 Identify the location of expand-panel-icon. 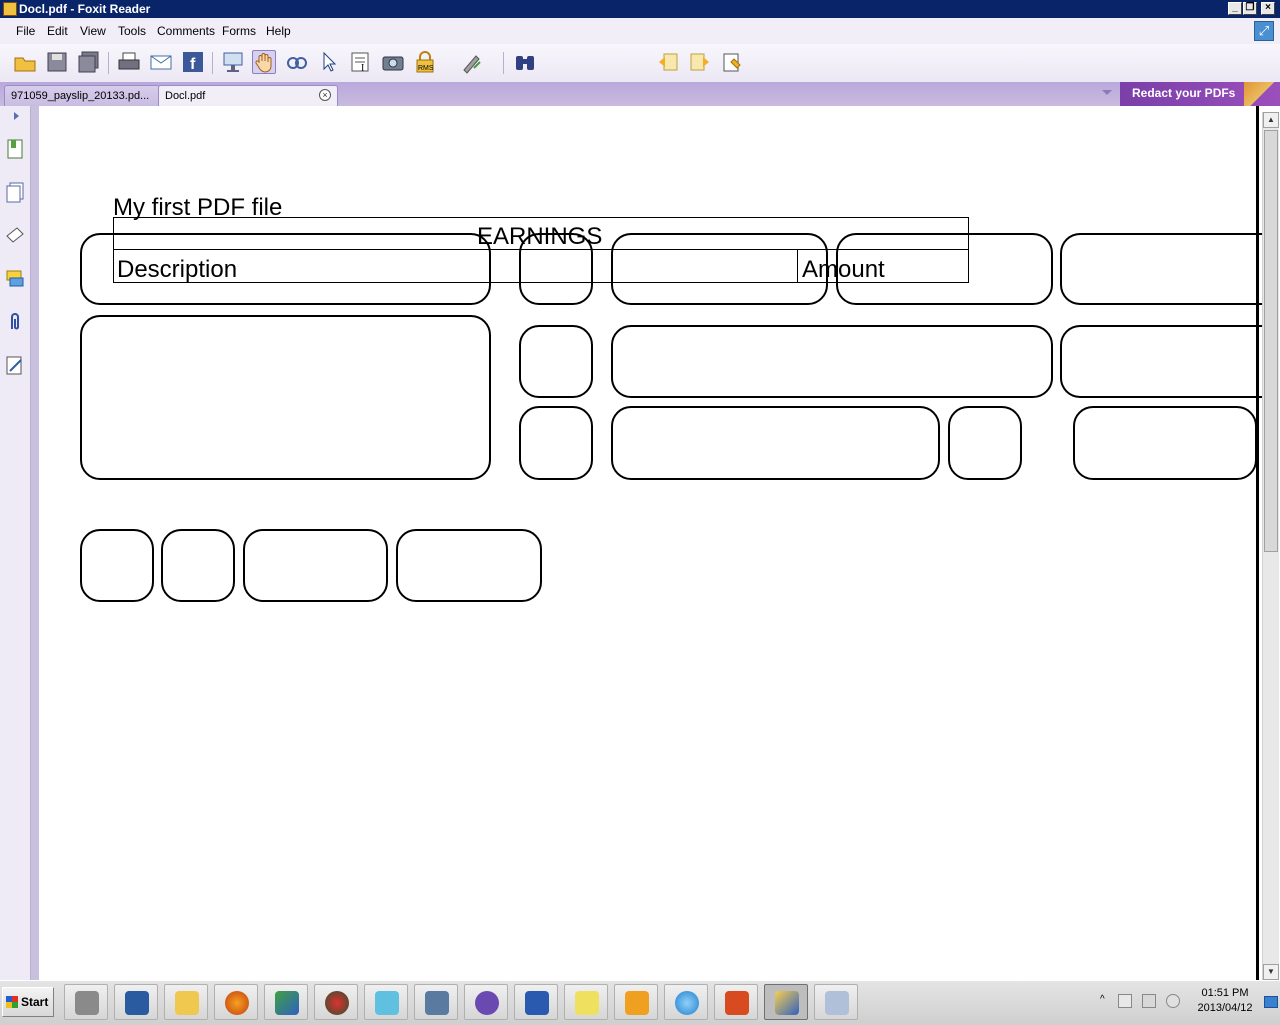
(16, 116).